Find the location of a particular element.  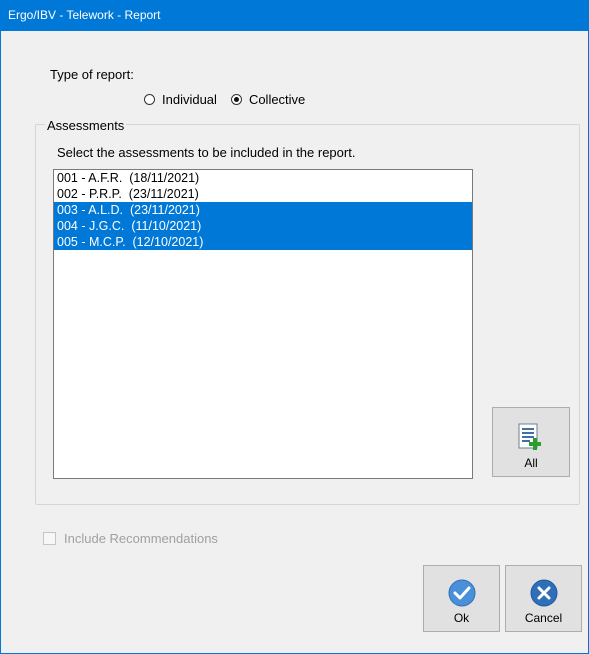

checkmark-circle-icon is located at coordinates (461, 593).